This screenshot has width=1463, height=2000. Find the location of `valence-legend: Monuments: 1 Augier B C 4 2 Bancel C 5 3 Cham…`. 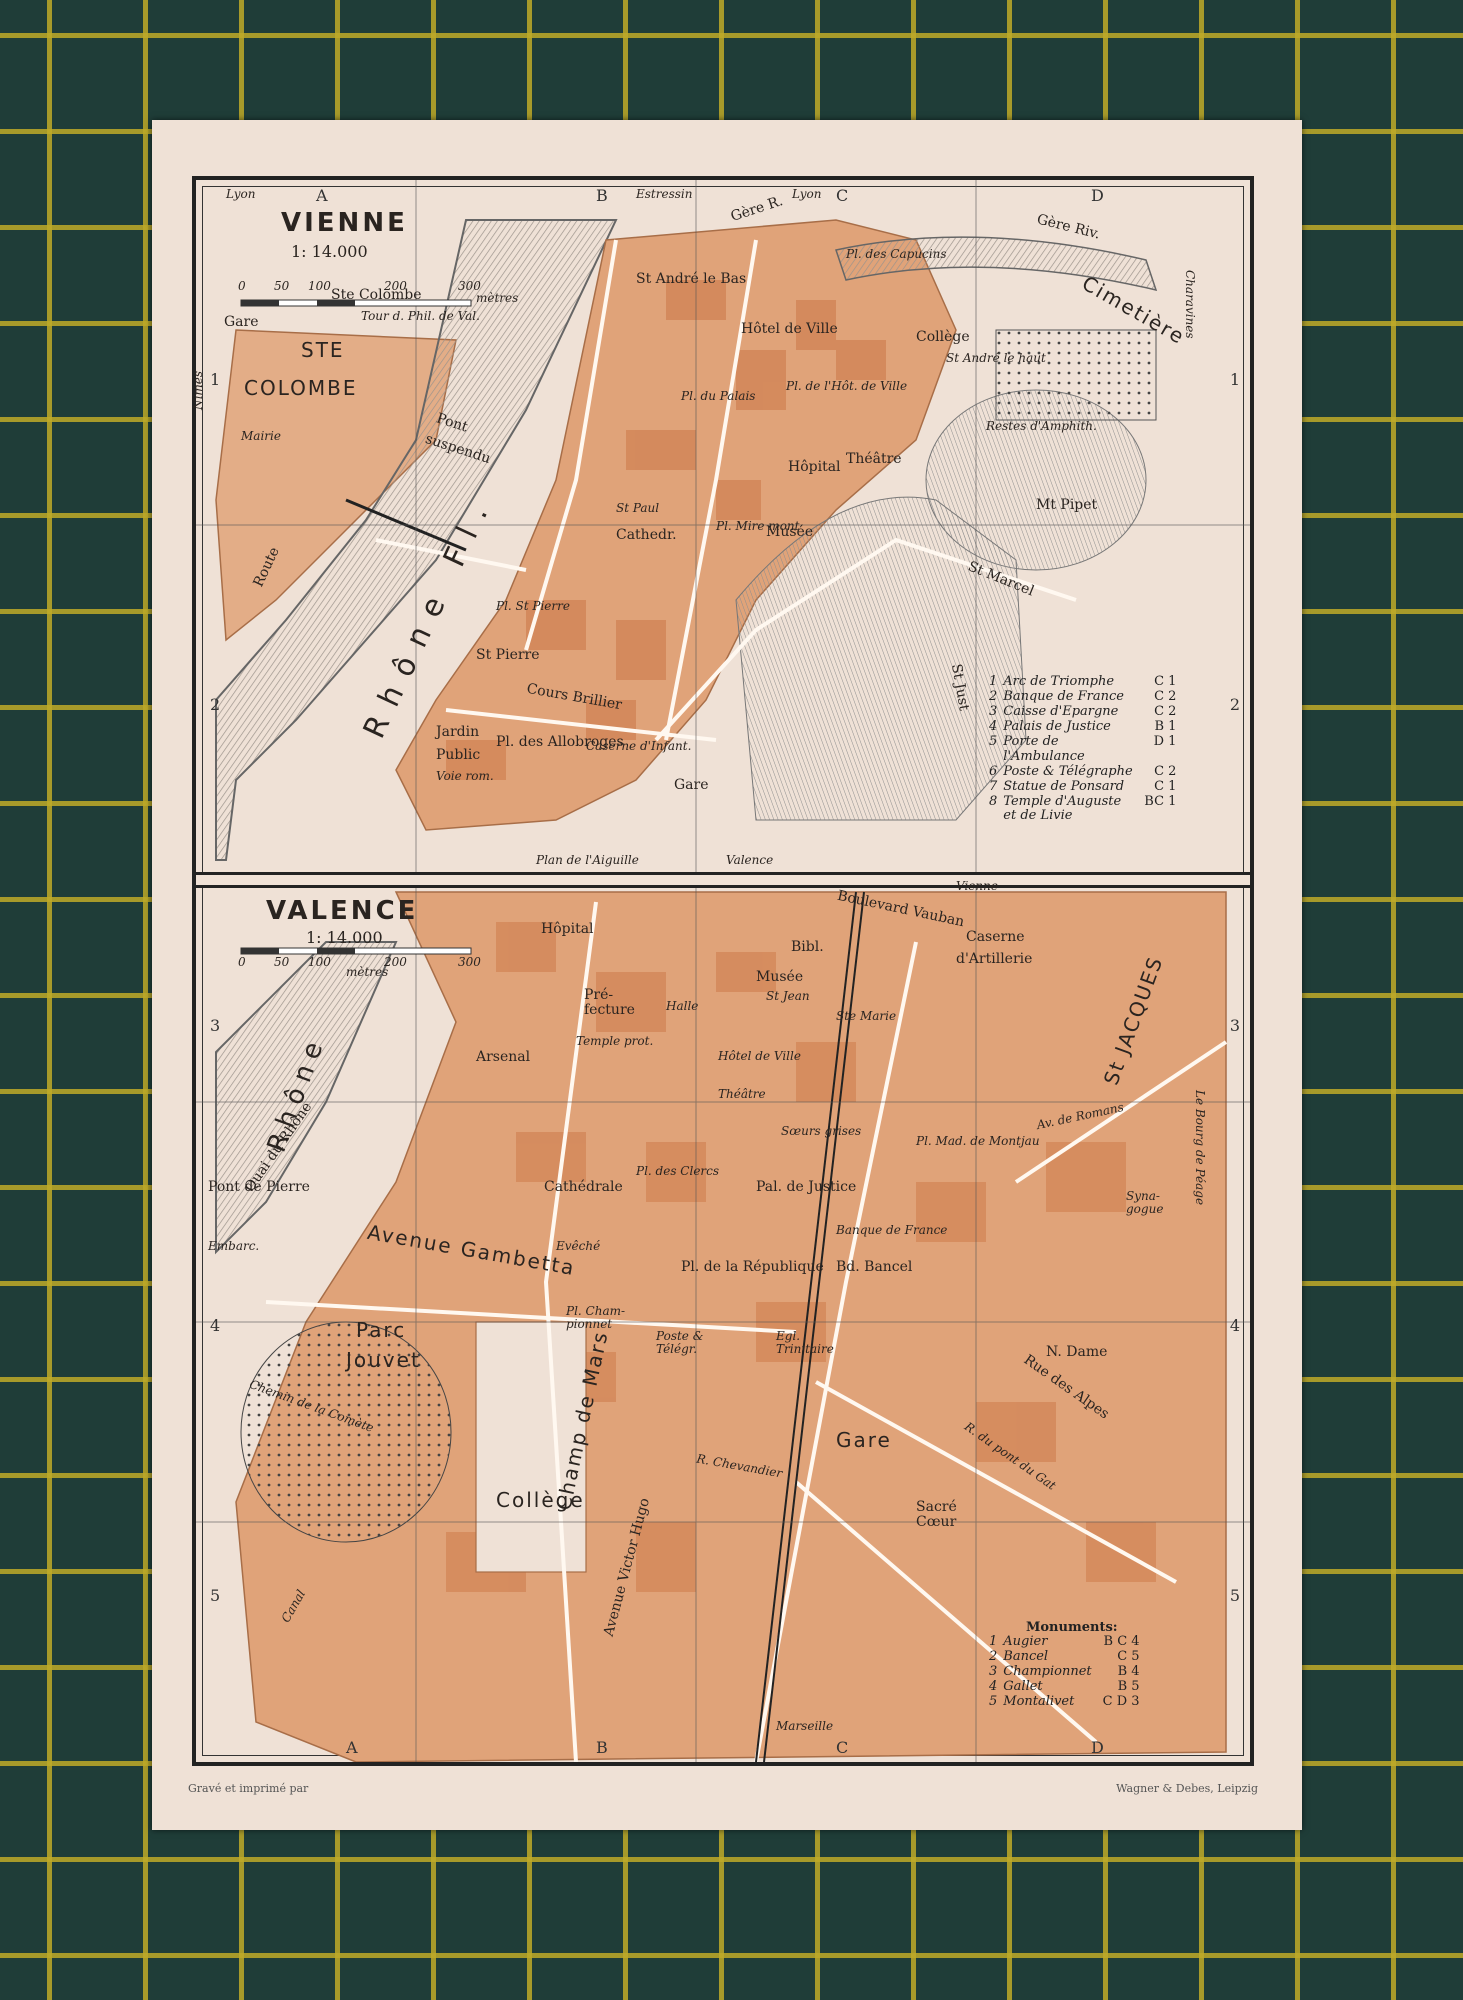

valence-legend: Monuments: 1 Augier B C 4 2 Bancel C 5 3 Cham… is located at coordinates (1064, 1665).